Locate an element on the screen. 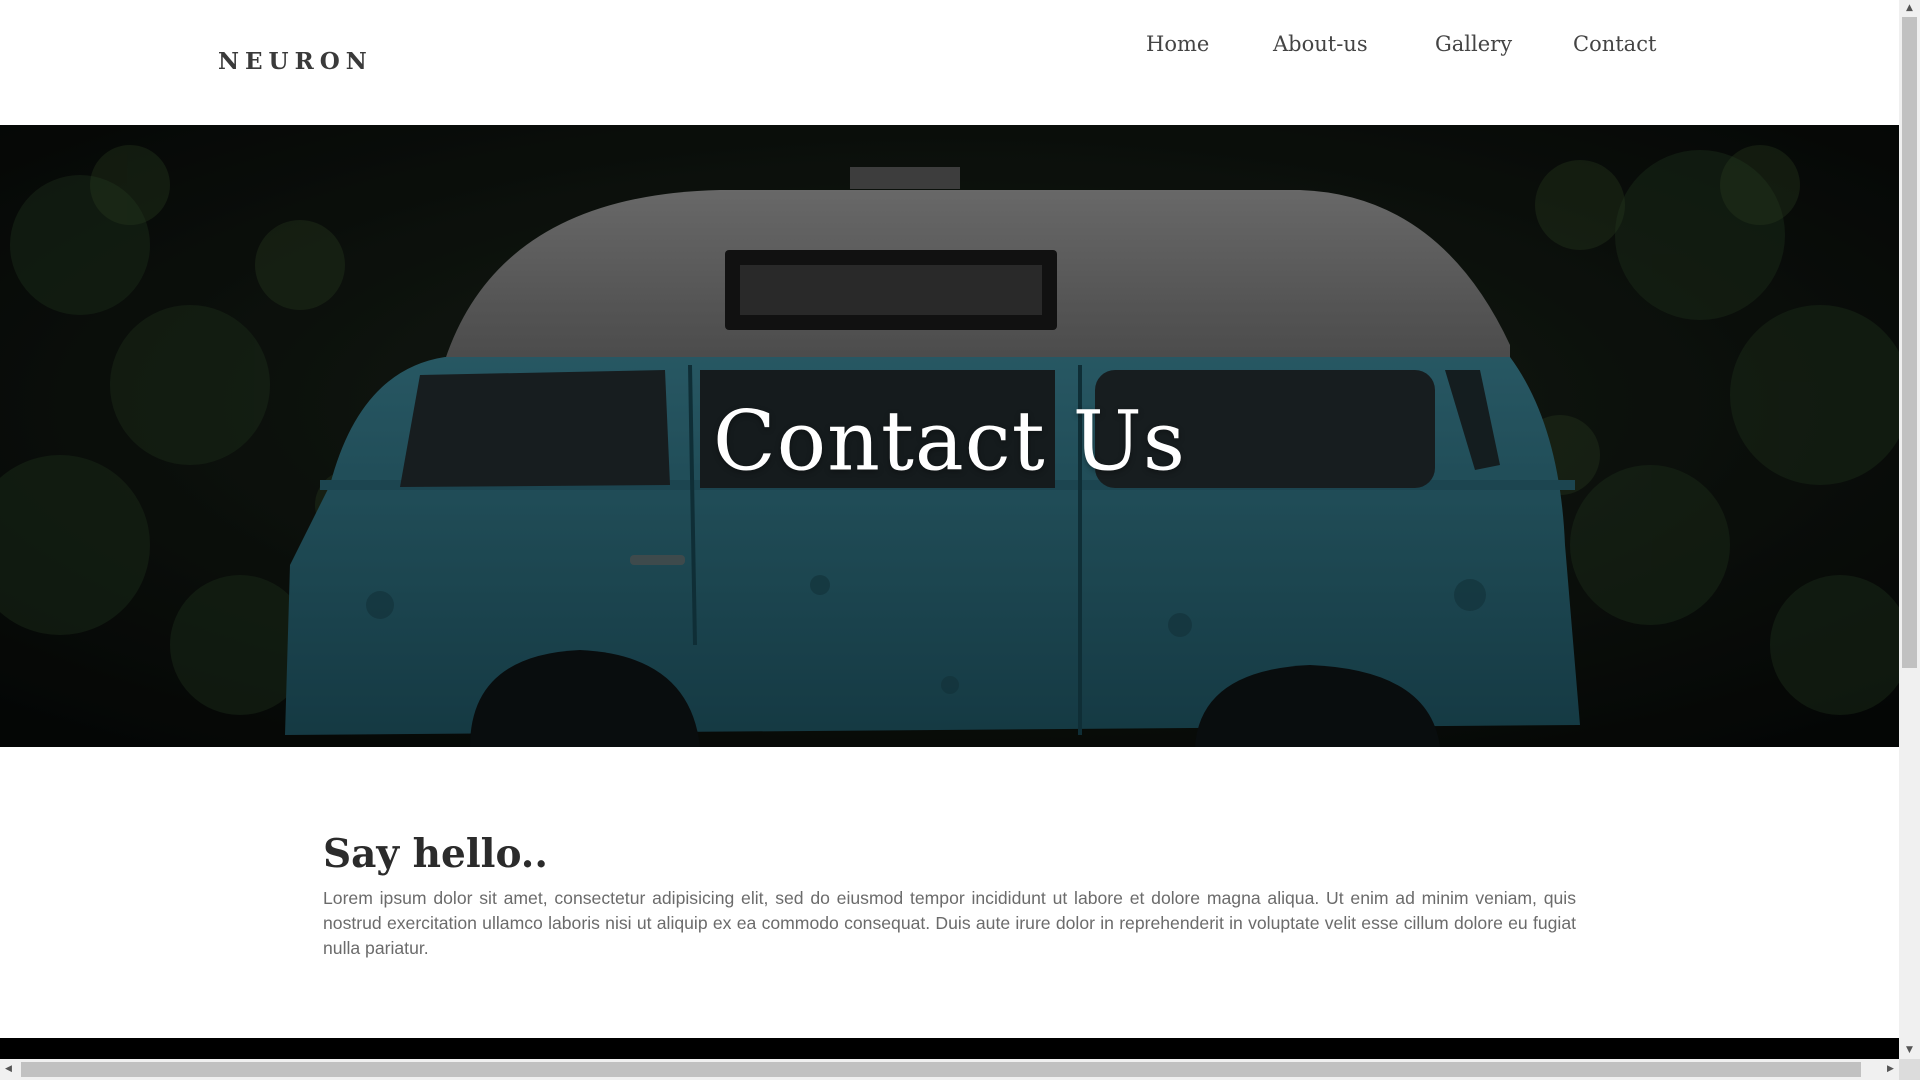 The width and height of the screenshot is (1920, 1080). vertical-scroll-thumb is located at coordinates (1909, 342).